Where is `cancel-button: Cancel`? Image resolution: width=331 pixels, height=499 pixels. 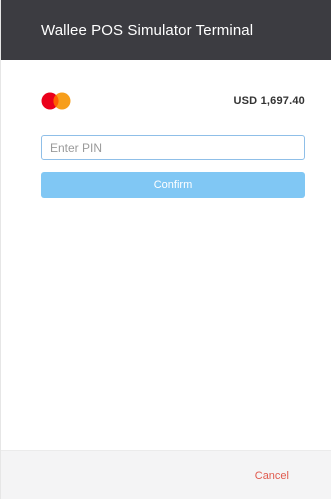 cancel-button: Cancel is located at coordinates (272, 476).